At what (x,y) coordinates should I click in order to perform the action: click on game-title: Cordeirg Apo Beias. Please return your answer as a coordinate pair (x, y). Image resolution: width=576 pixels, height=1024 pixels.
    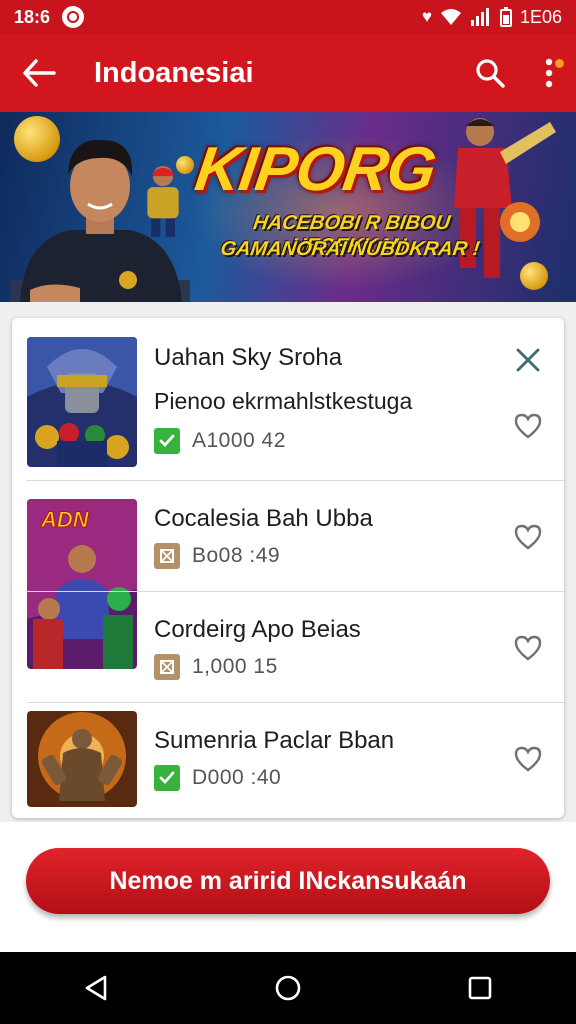
    Looking at the image, I should click on (257, 629).